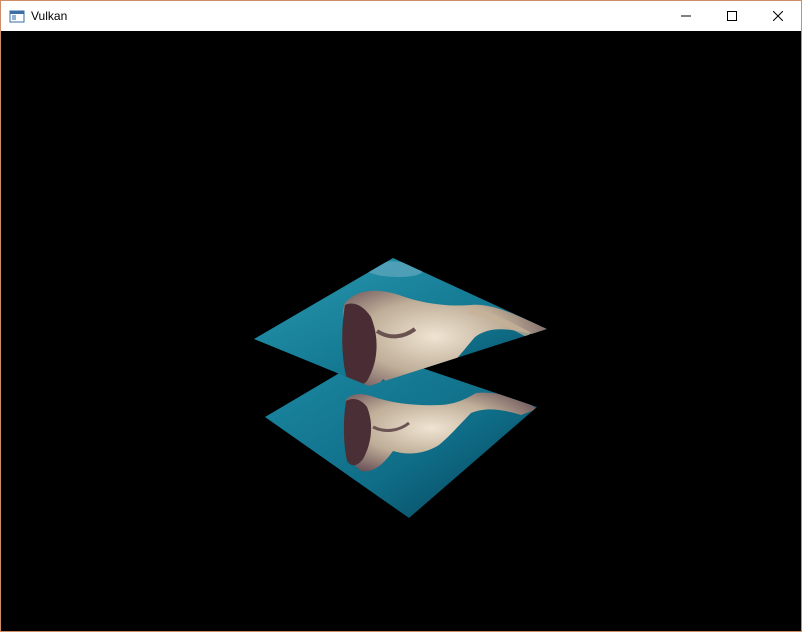 The height and width of the screenshot is (632, 802). I want to click on close-icon, so click(778, 16).